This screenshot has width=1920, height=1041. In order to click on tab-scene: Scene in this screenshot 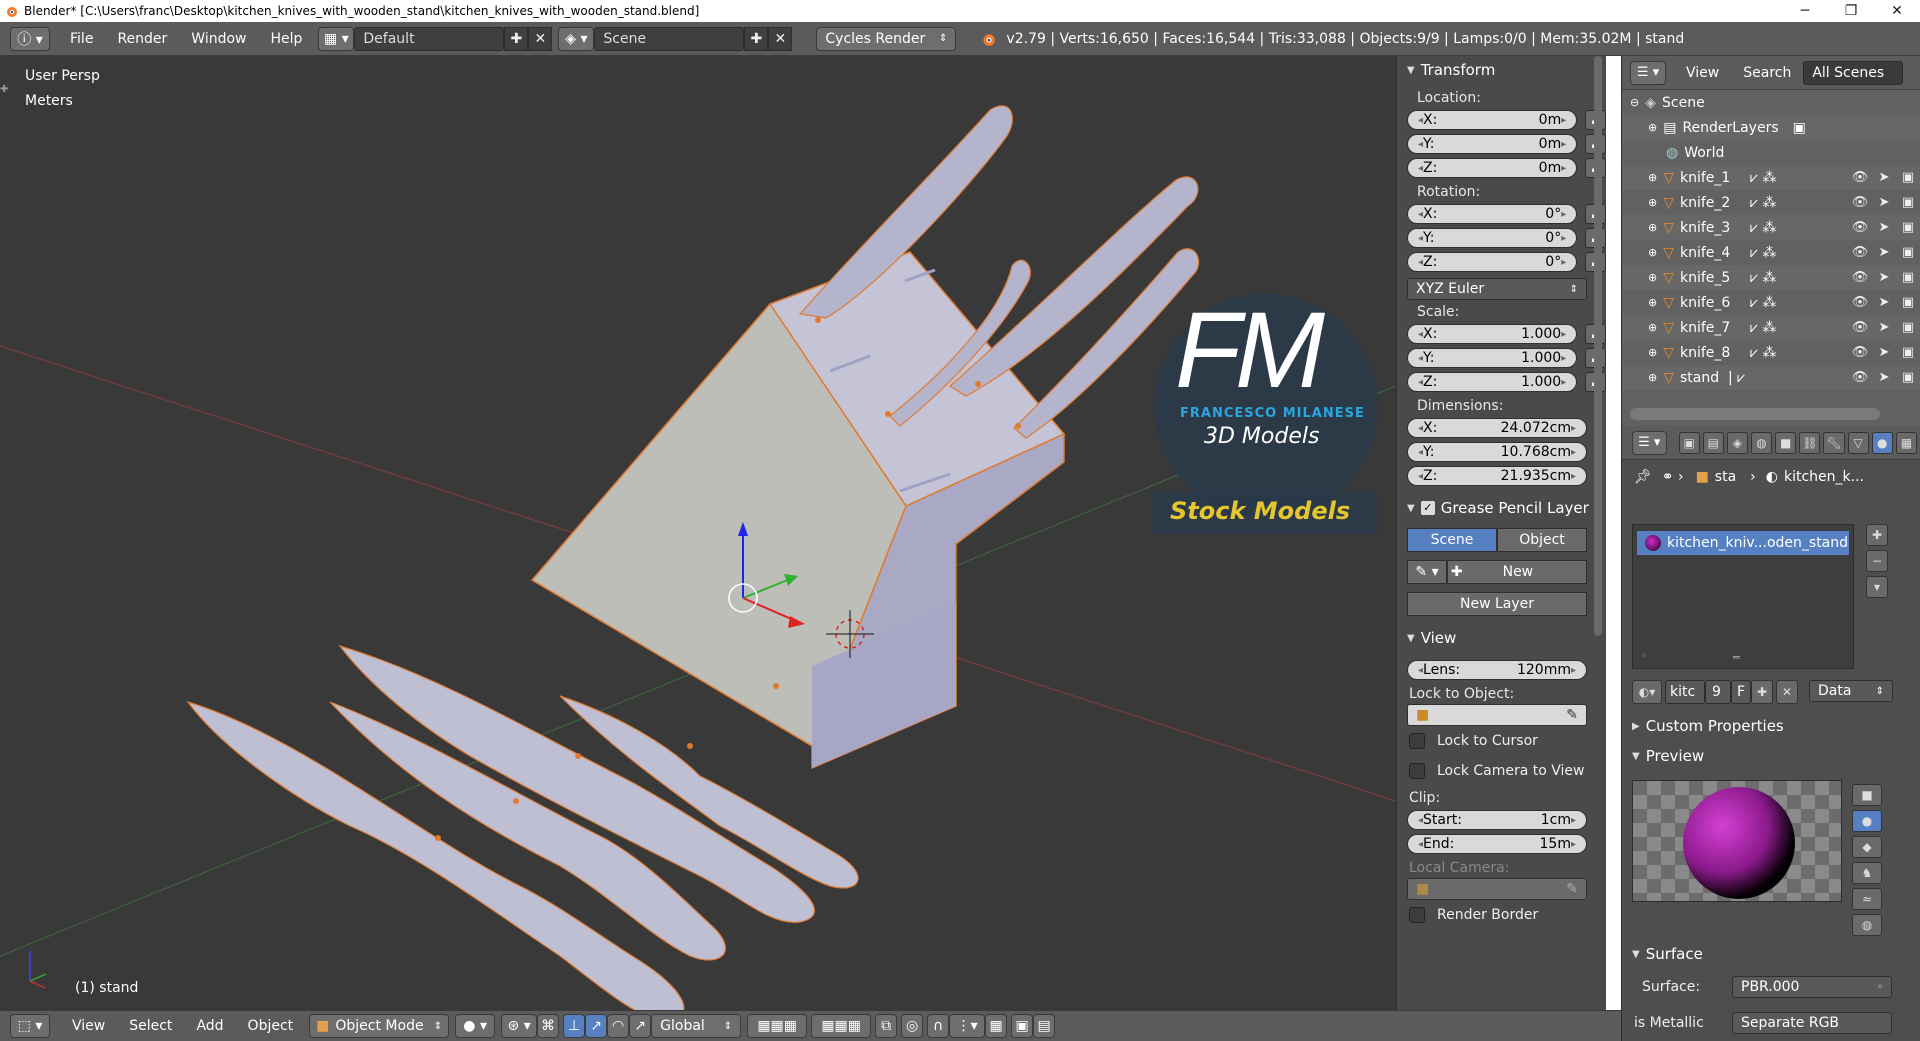, I will do `click(1452, 540)`.